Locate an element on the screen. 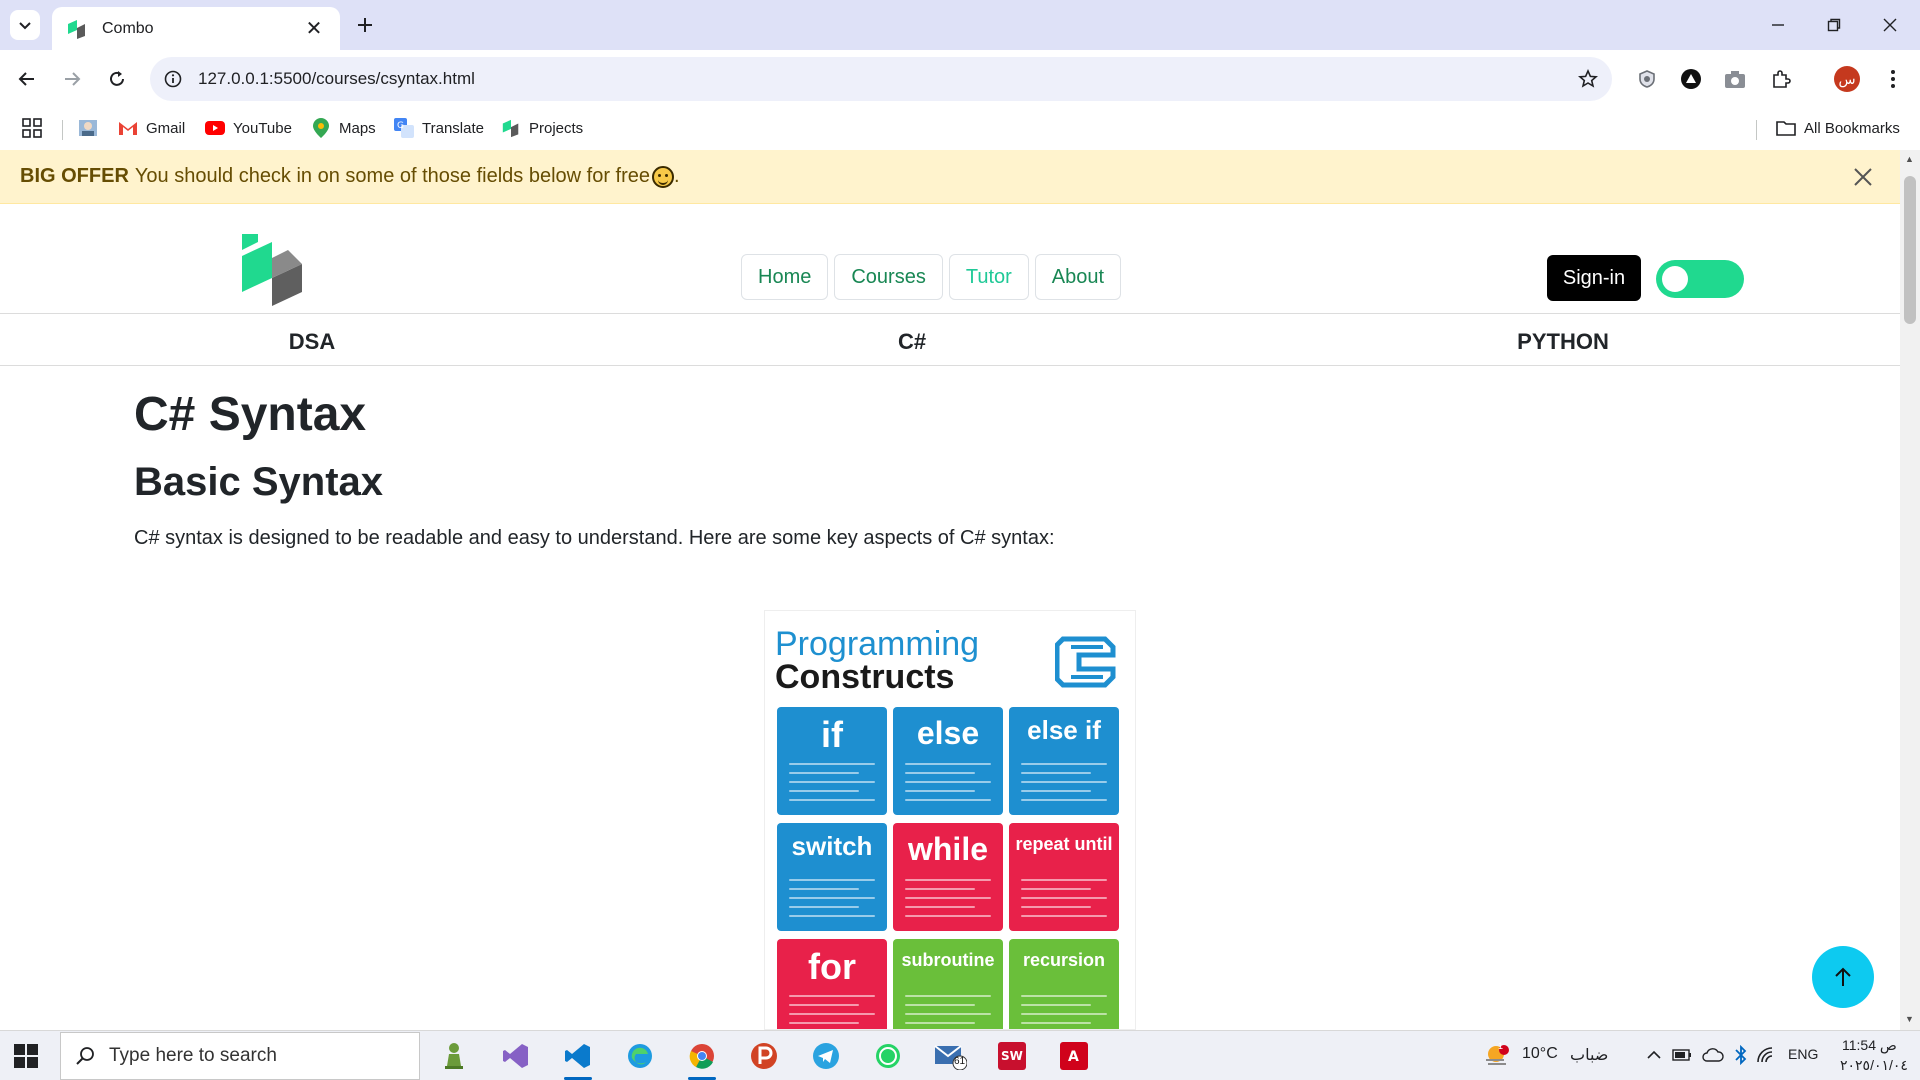 Image resolution: width=1920 pixels, height=1080 pixels. address-bar: 127.0.0.1:5500/courses/csyntax.html is located at coordinates (881, 79).